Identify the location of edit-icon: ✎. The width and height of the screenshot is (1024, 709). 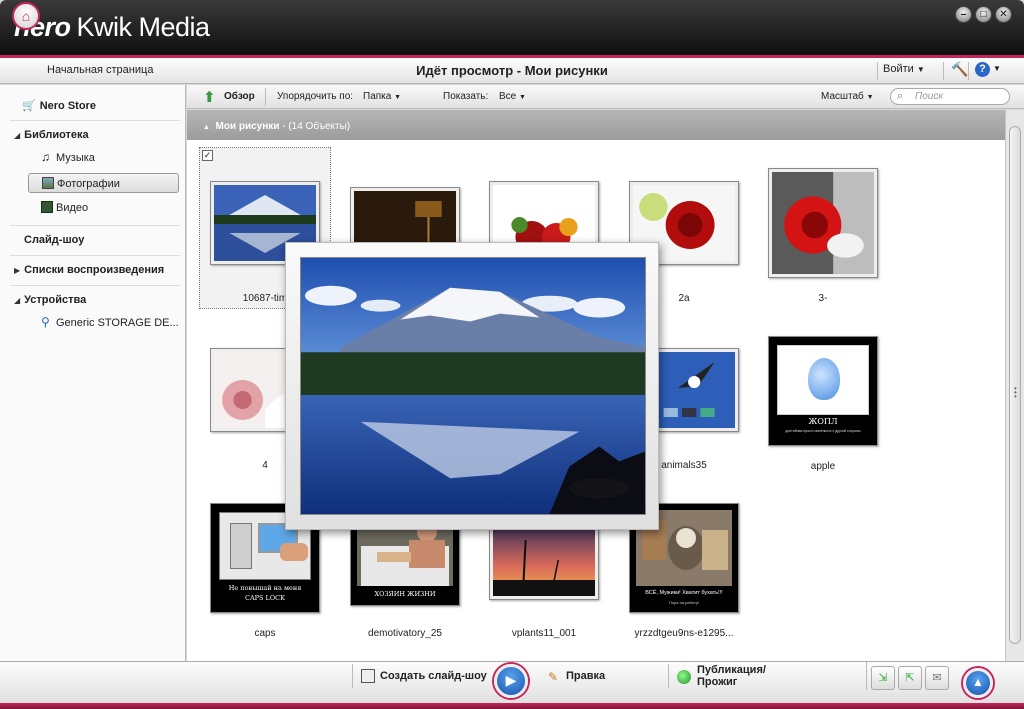
(553, 677).